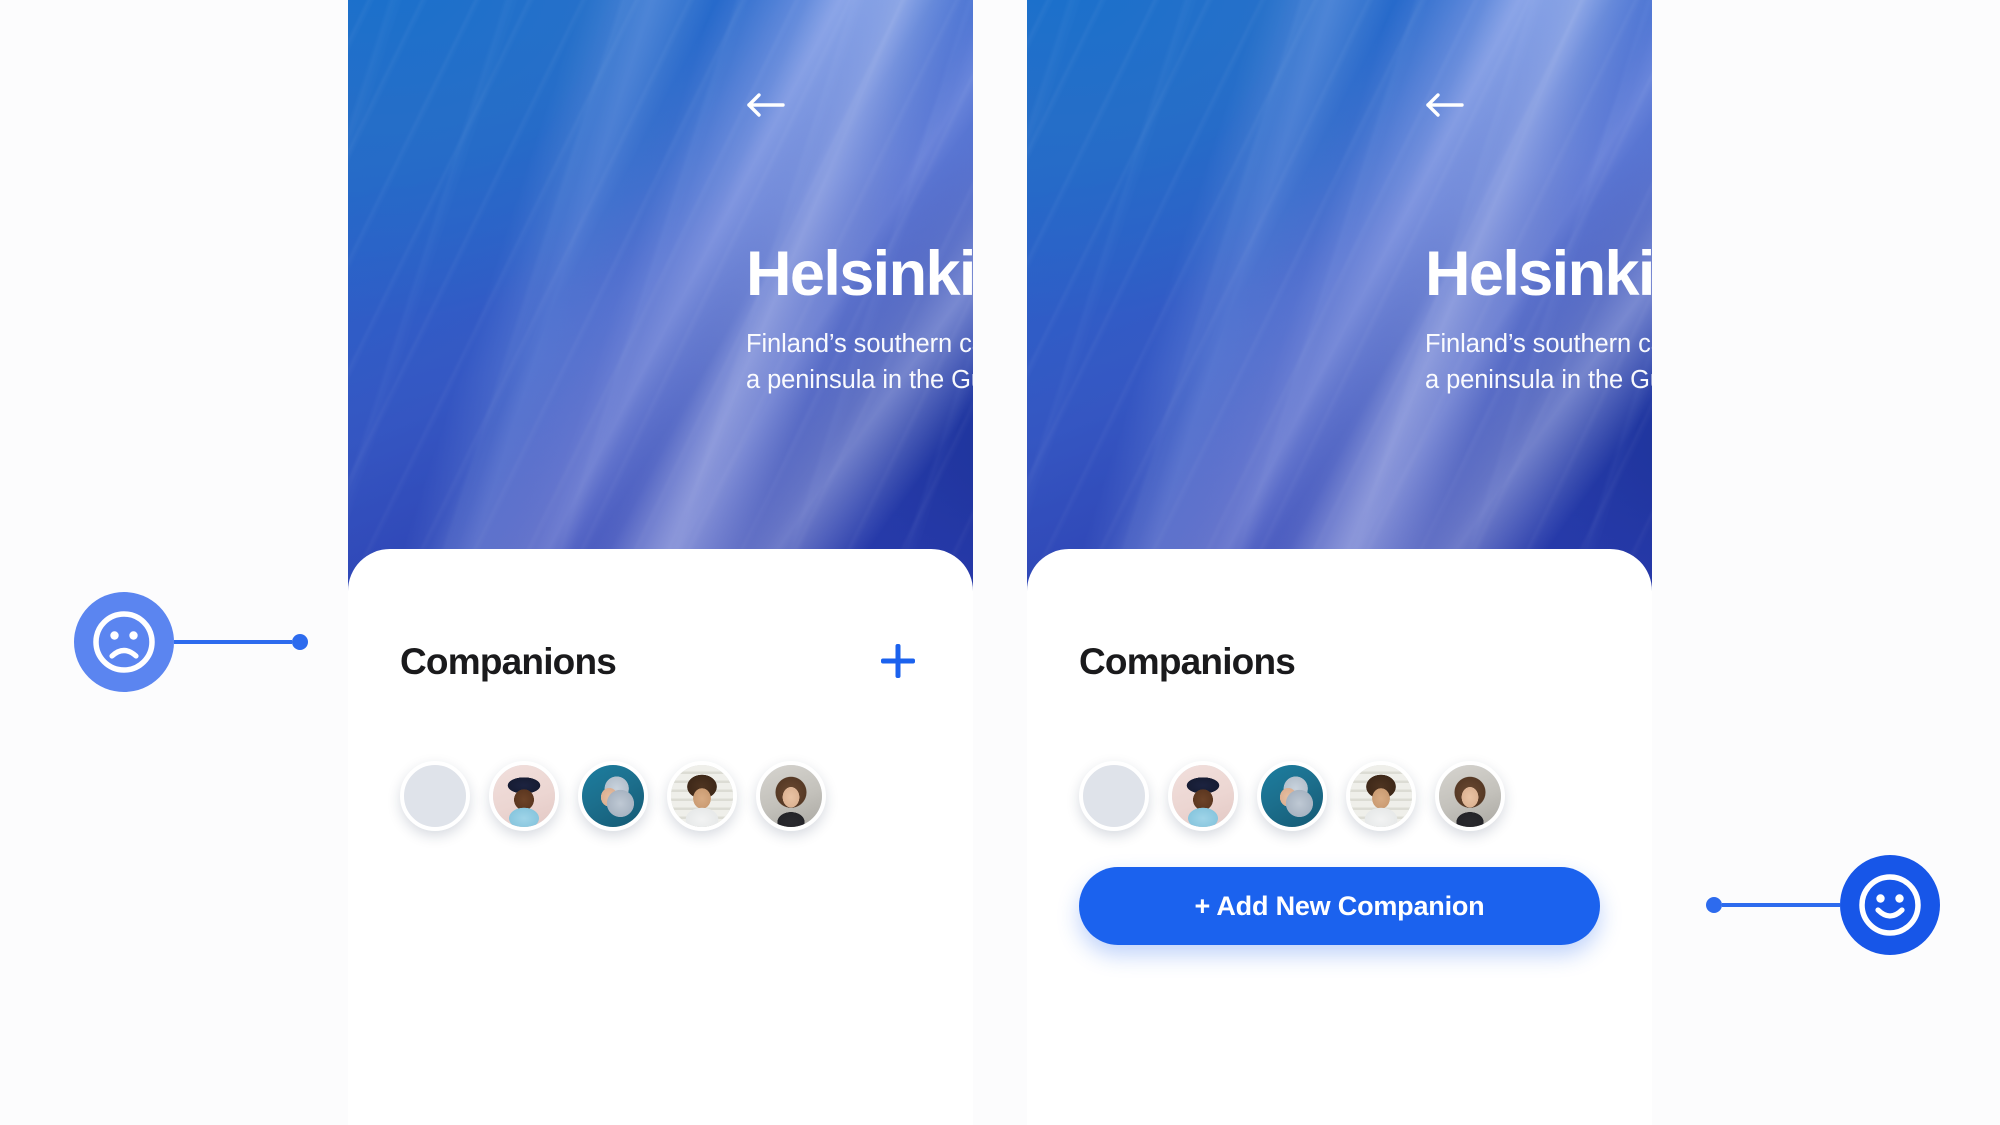 This screenshot has height=1125, width=2000. Describe the element at coordinates (898, 661) in the screenshot. I see `plus-icon` at that location.